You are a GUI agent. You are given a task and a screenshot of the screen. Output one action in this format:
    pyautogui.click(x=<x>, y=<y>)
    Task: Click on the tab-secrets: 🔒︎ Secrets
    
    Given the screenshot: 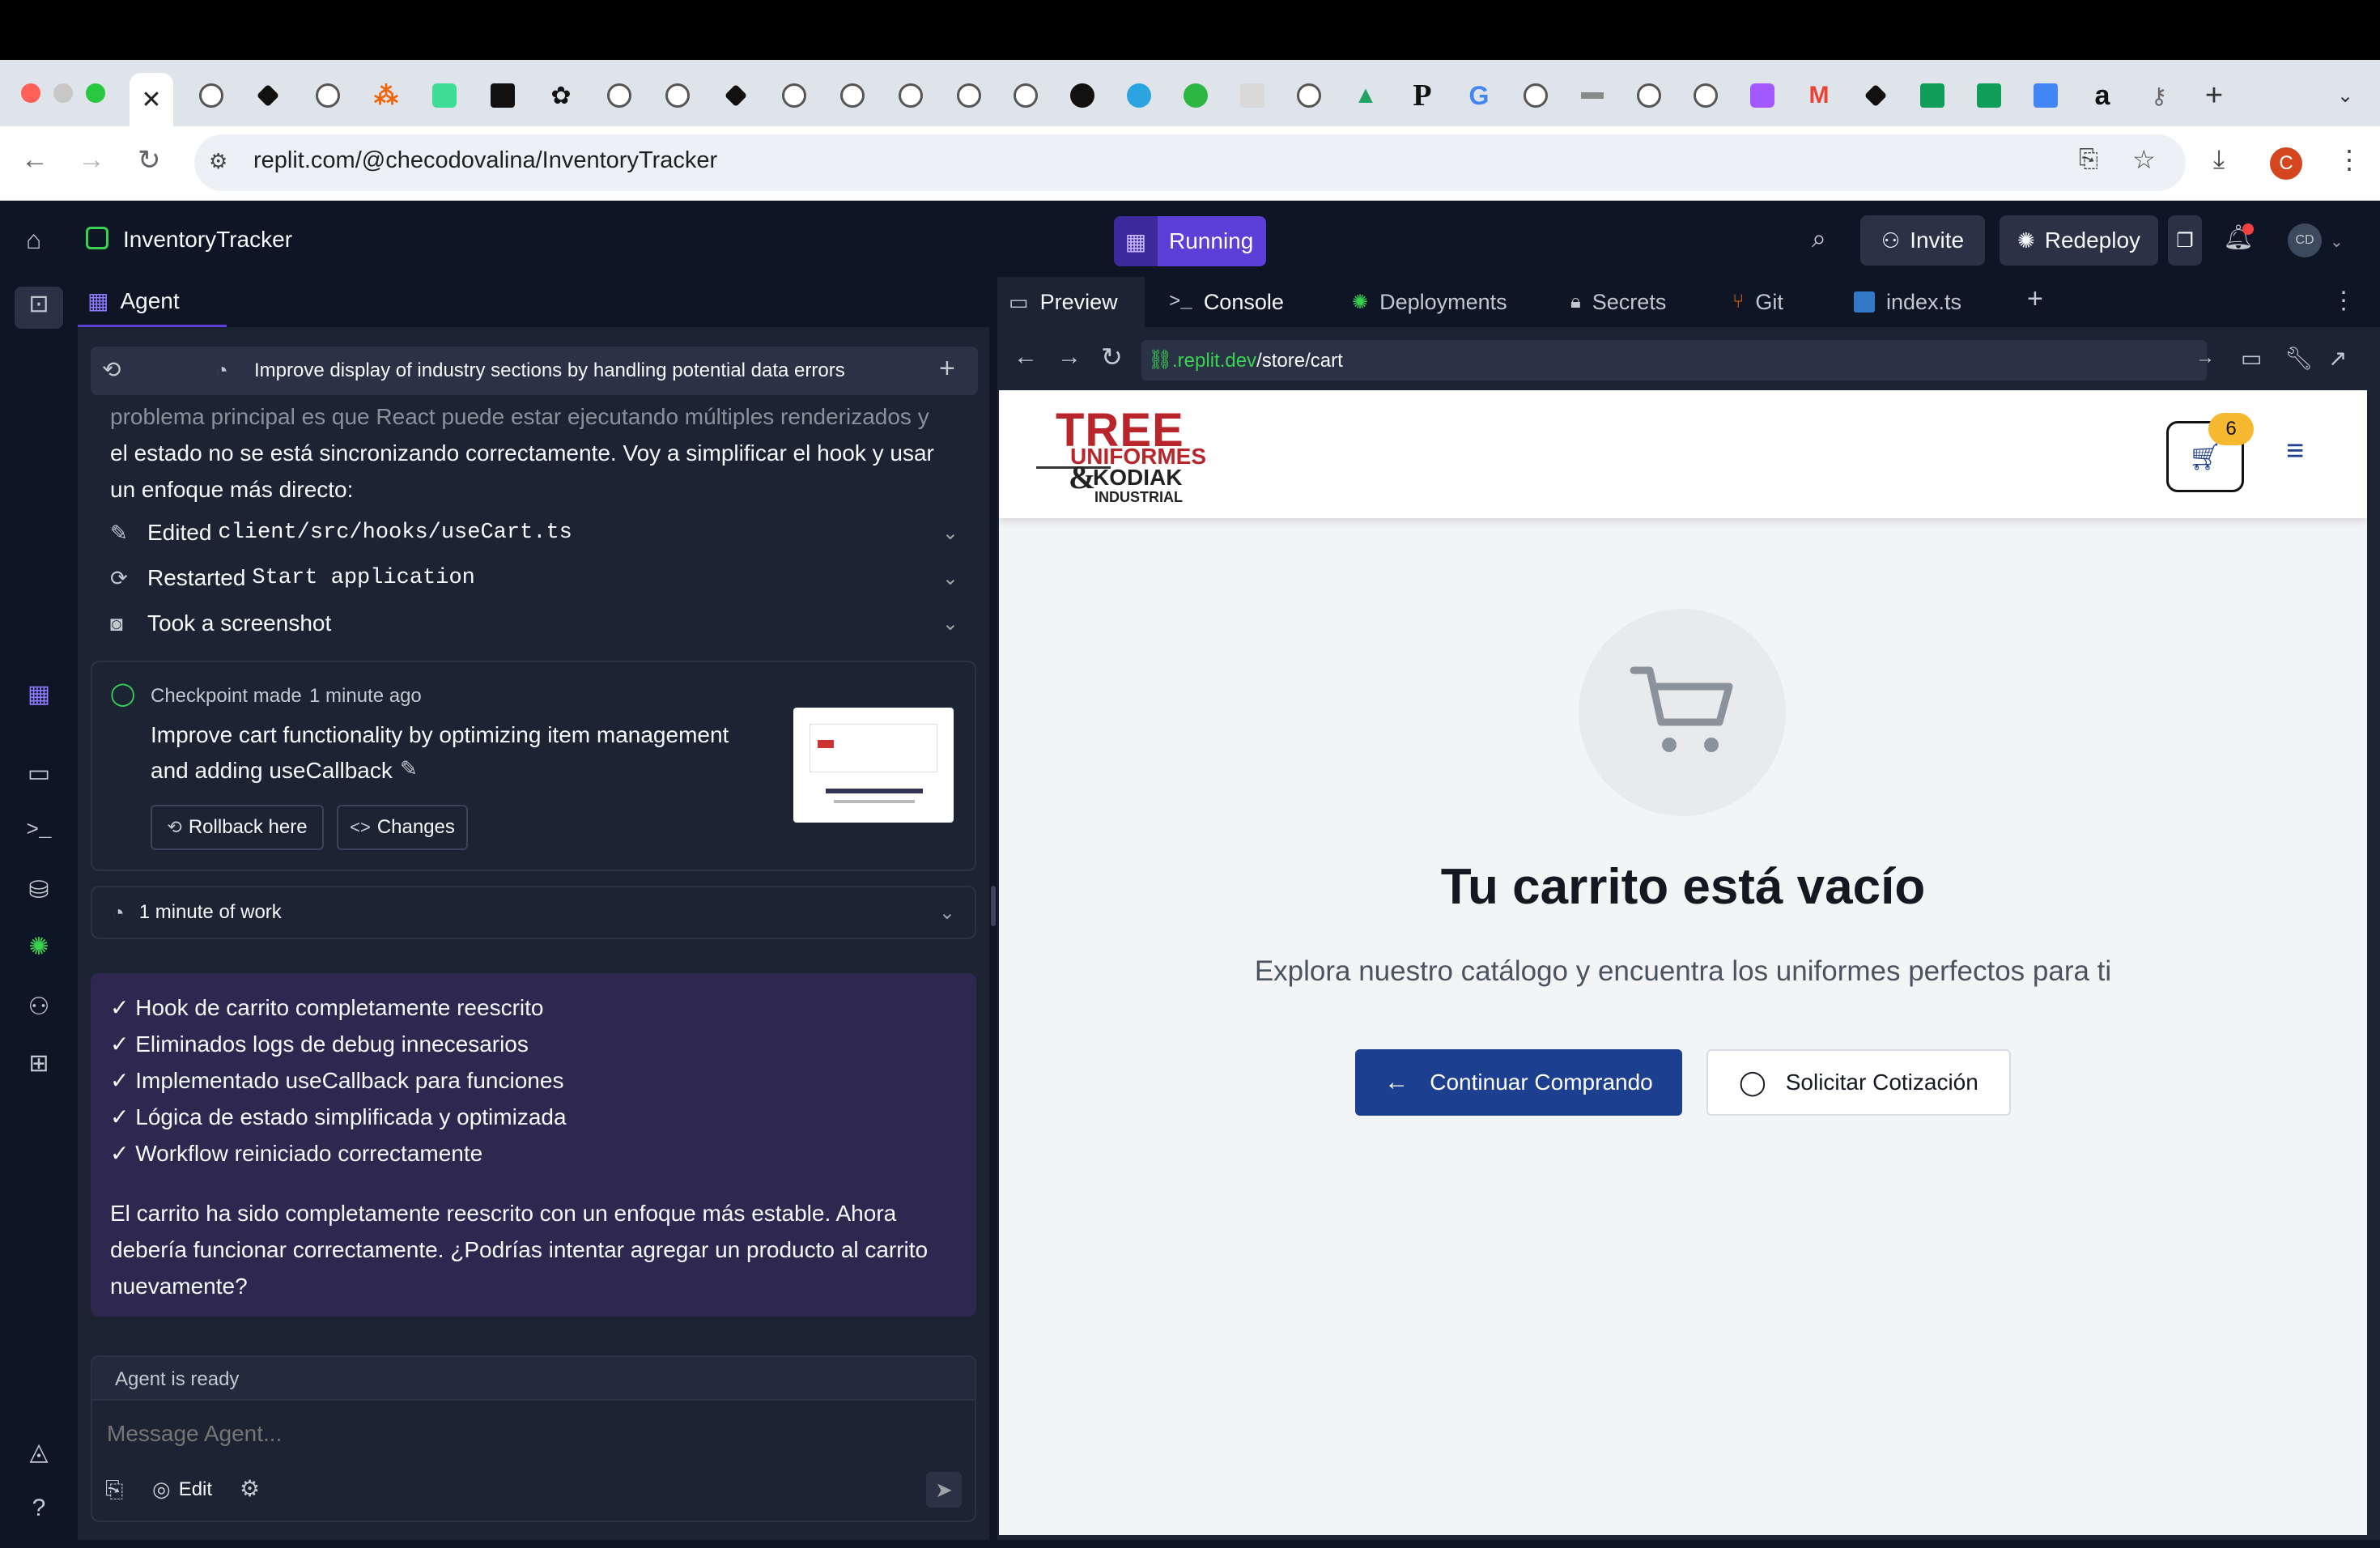 What is the action you would take?
    pyautogui.click(x=1641, y=302)
    